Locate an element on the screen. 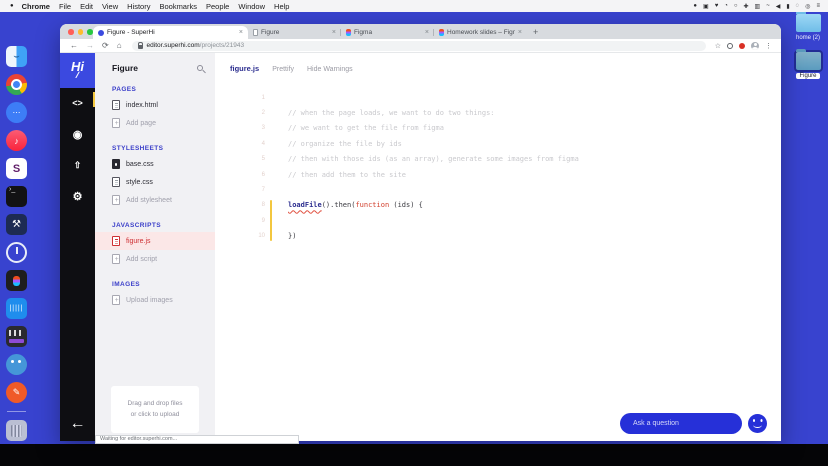  menubar-item-bookmarks: Bookmarks is located at coordinates (178, 6).